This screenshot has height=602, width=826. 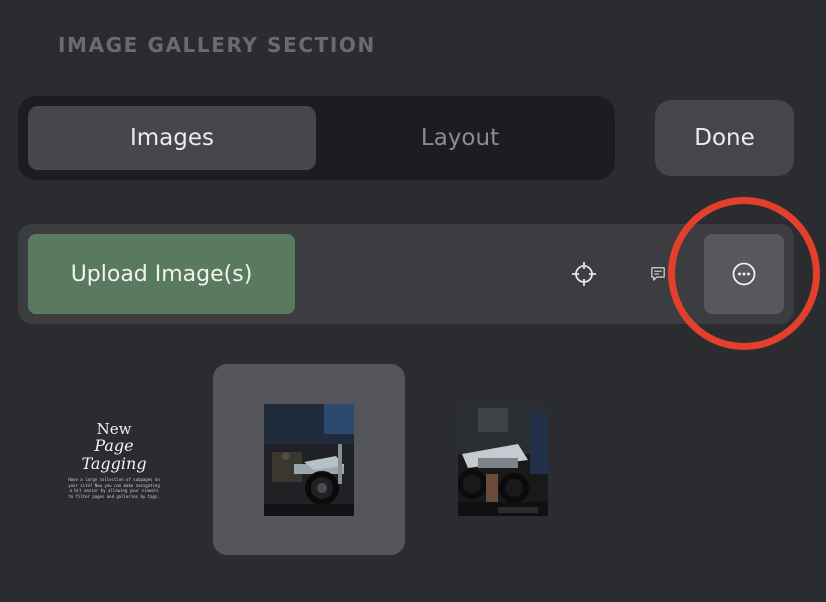 I want to click on gallery-item, so click(x=503, y=460).